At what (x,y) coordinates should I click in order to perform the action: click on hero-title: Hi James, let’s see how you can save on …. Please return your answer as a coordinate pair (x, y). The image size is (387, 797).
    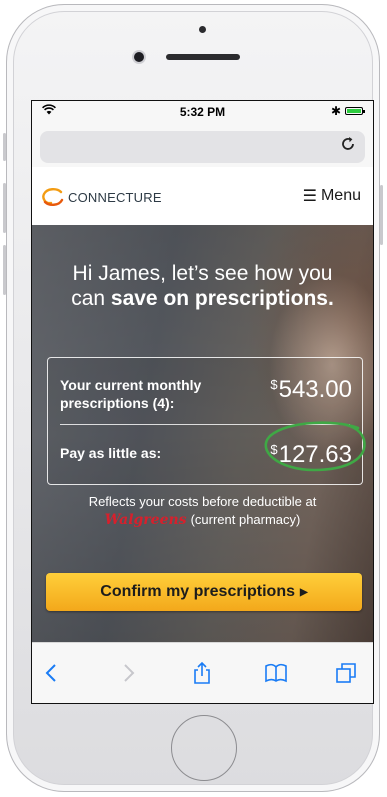
    Looking at the image, I should click on (202, 286).